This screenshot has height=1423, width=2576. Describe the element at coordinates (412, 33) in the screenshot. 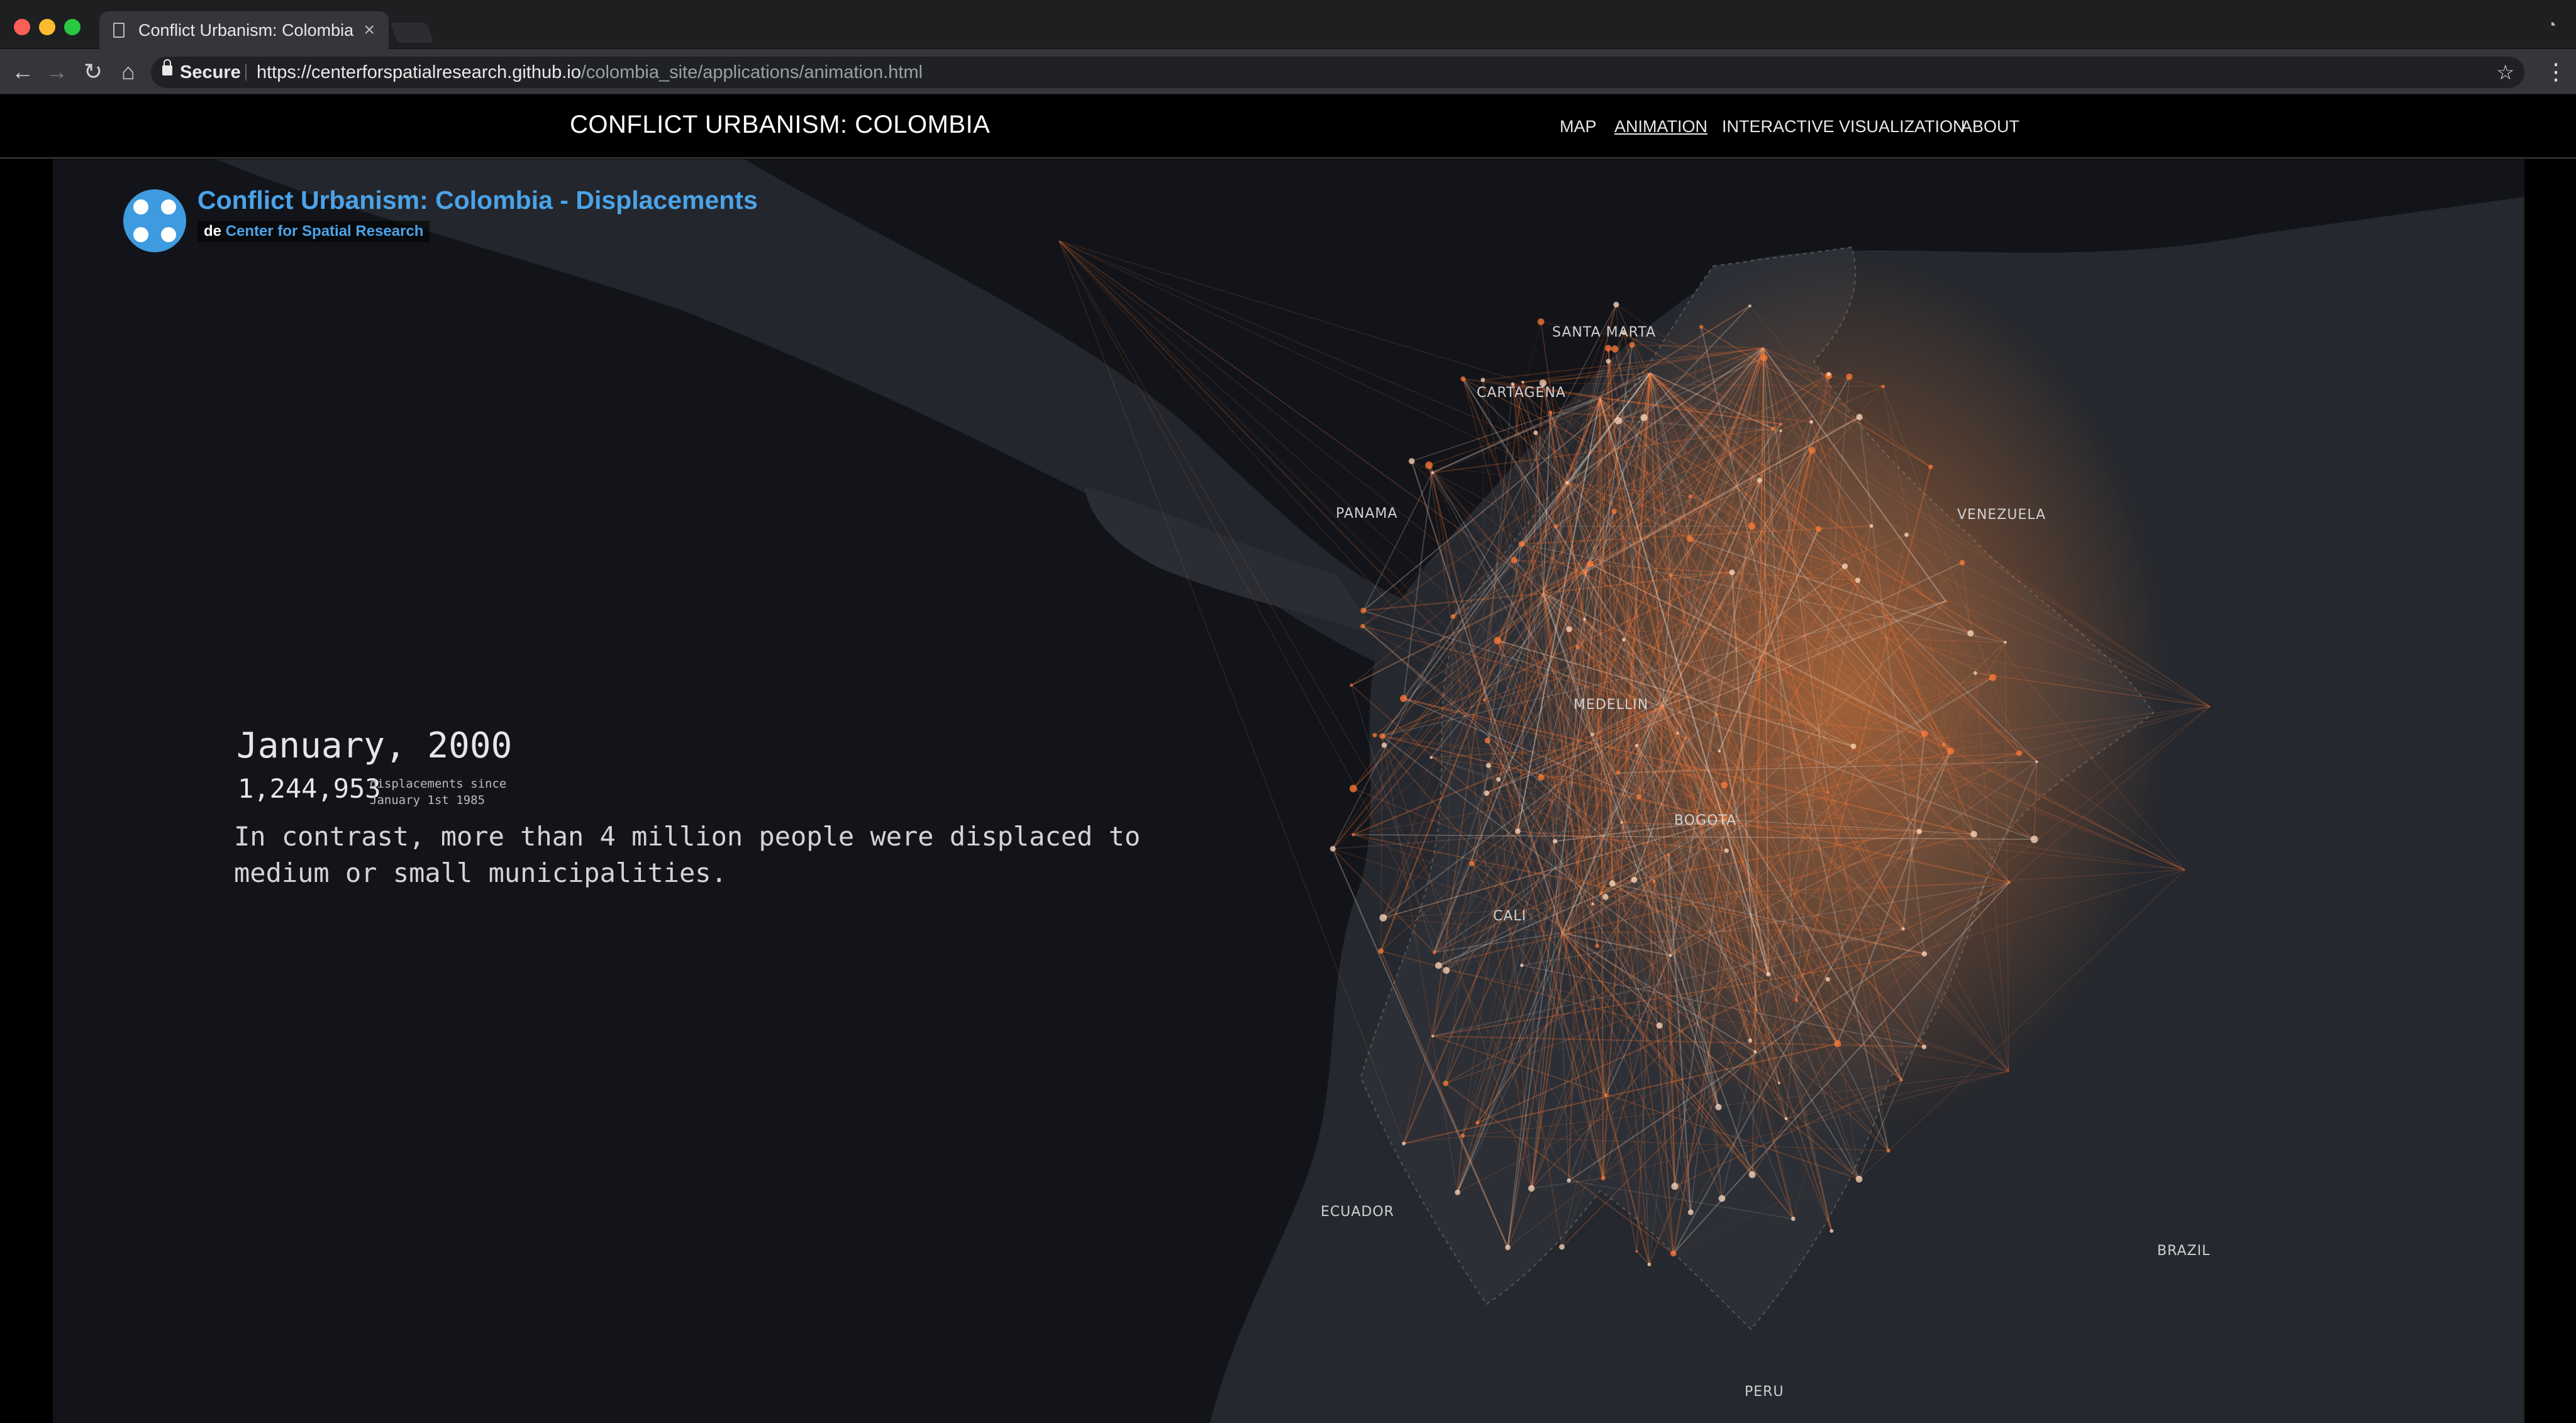

I see `new-tab-button` at that location.